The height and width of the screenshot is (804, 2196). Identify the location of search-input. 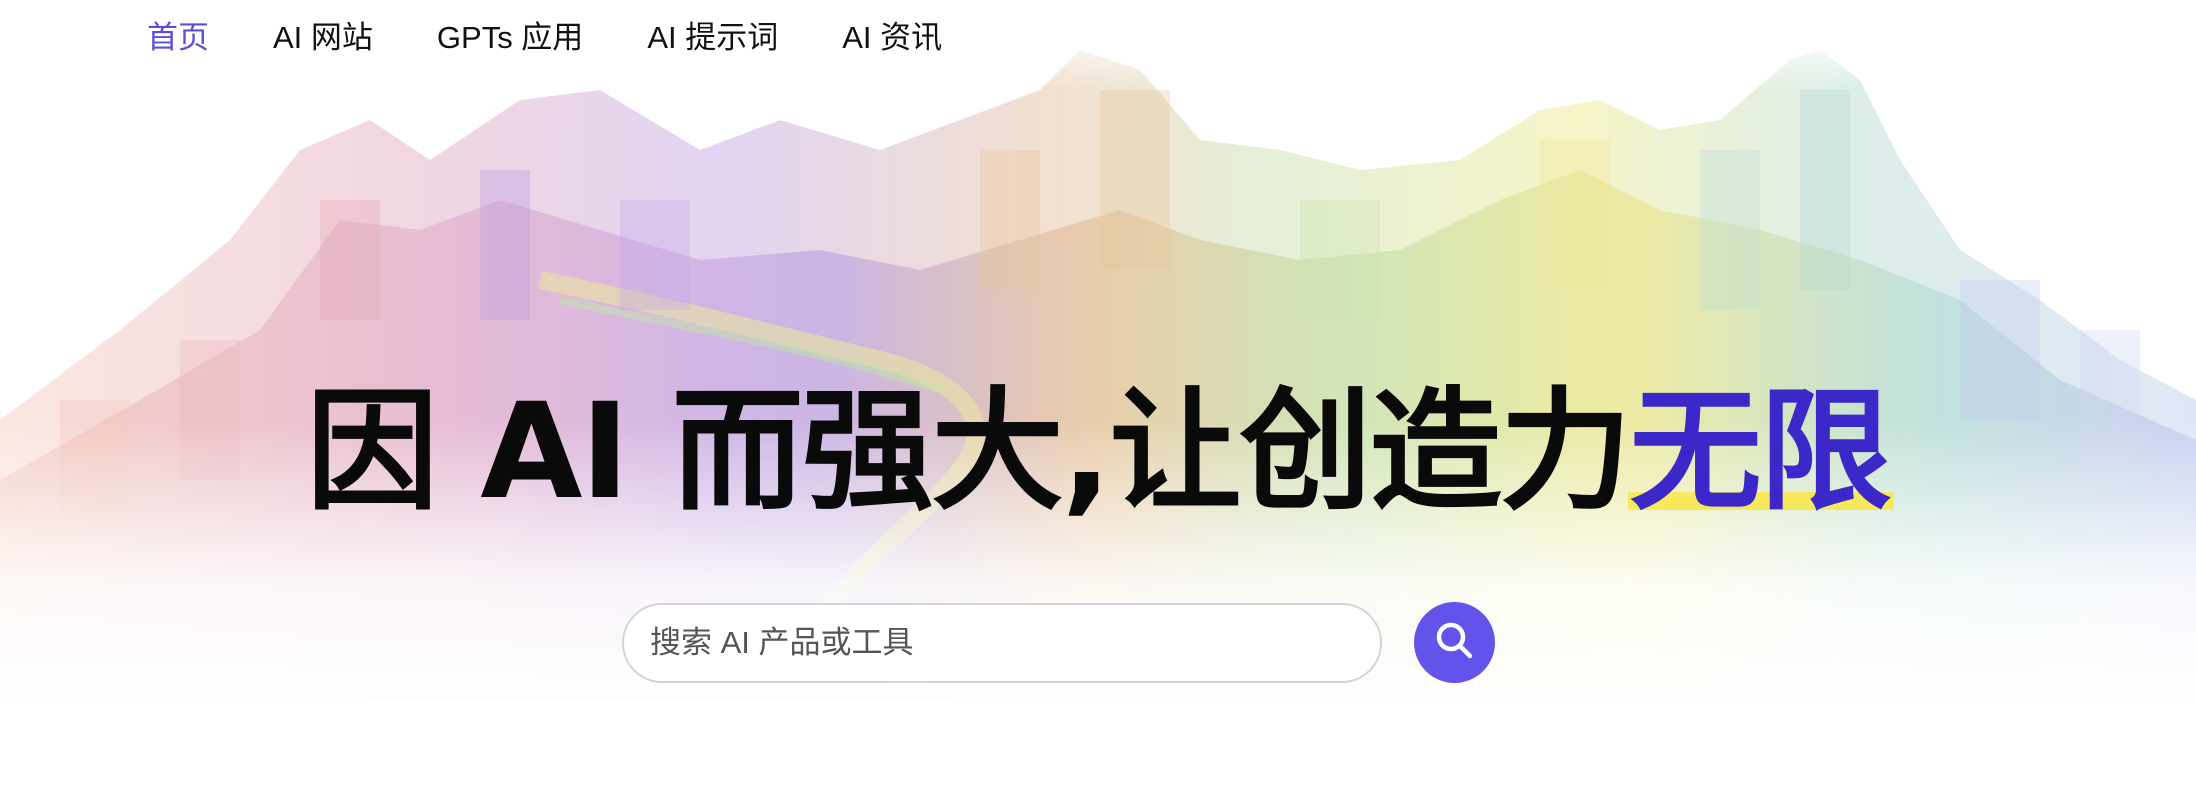
(1002, 642).